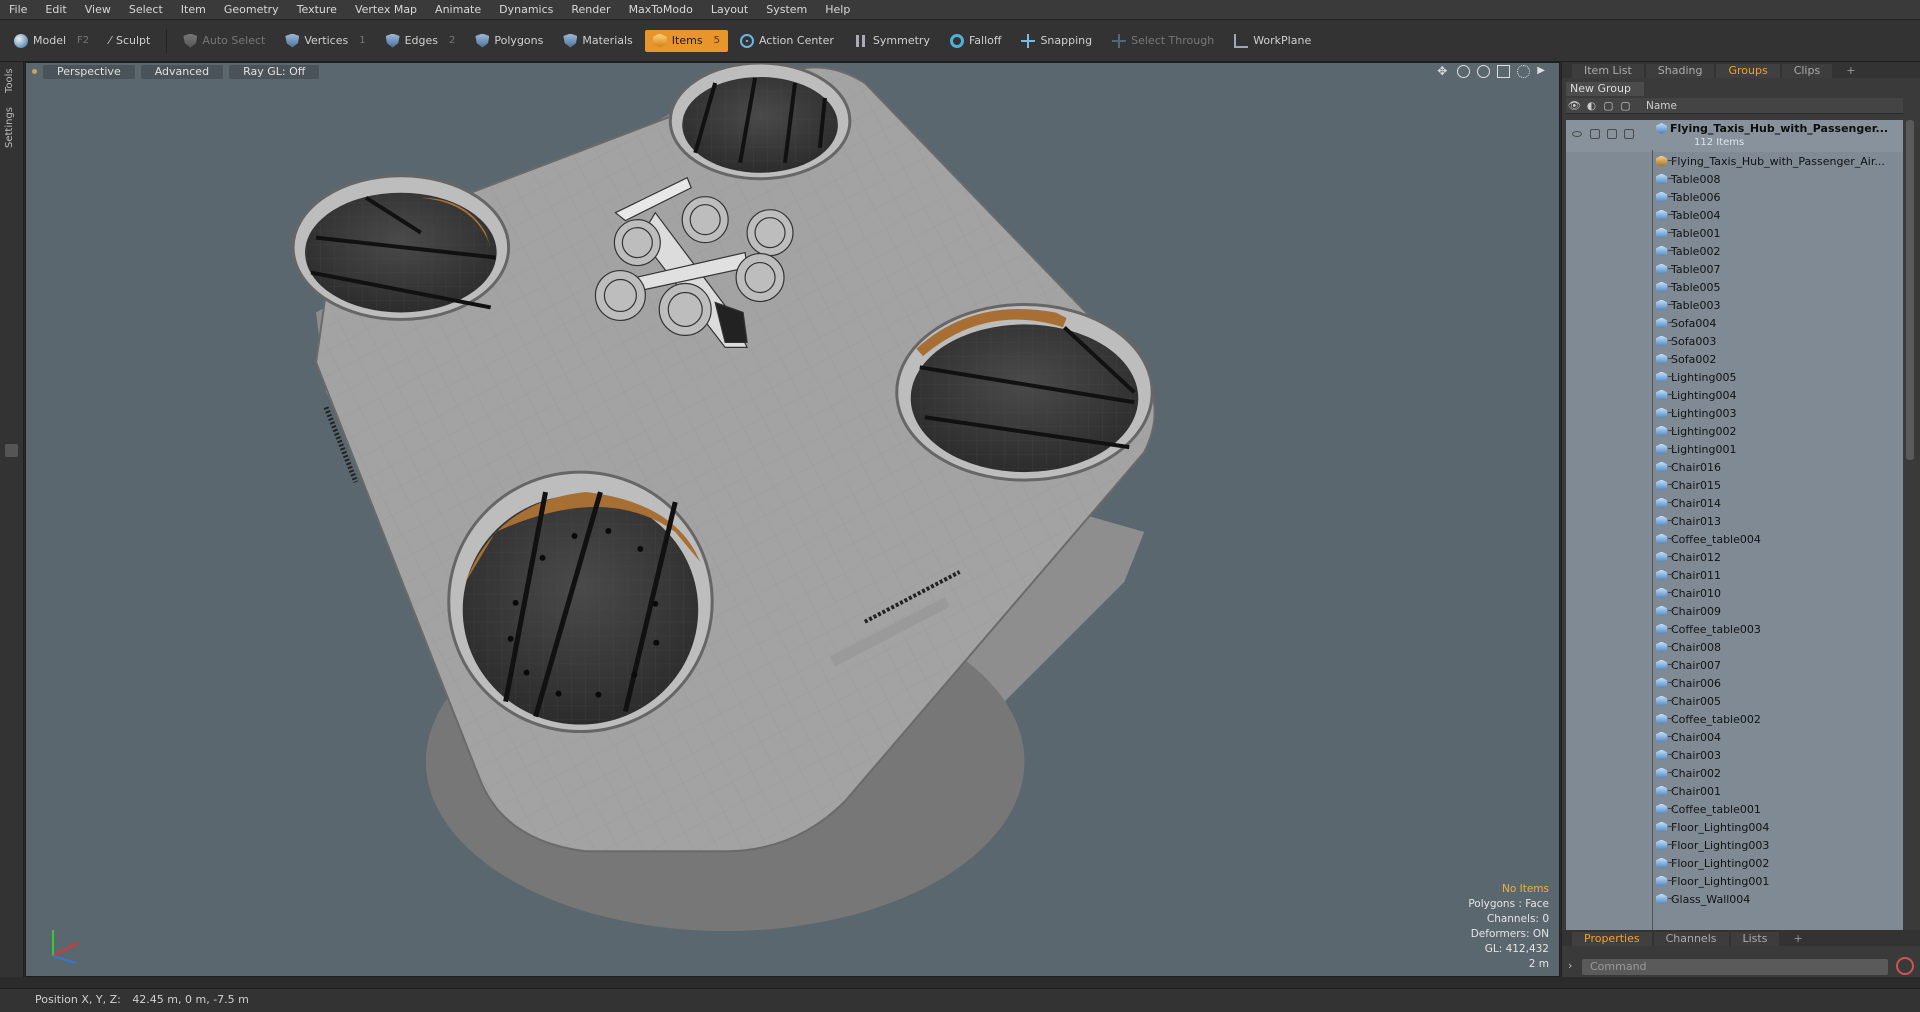  I want to click on menu-help: Help, so click(837, 10).